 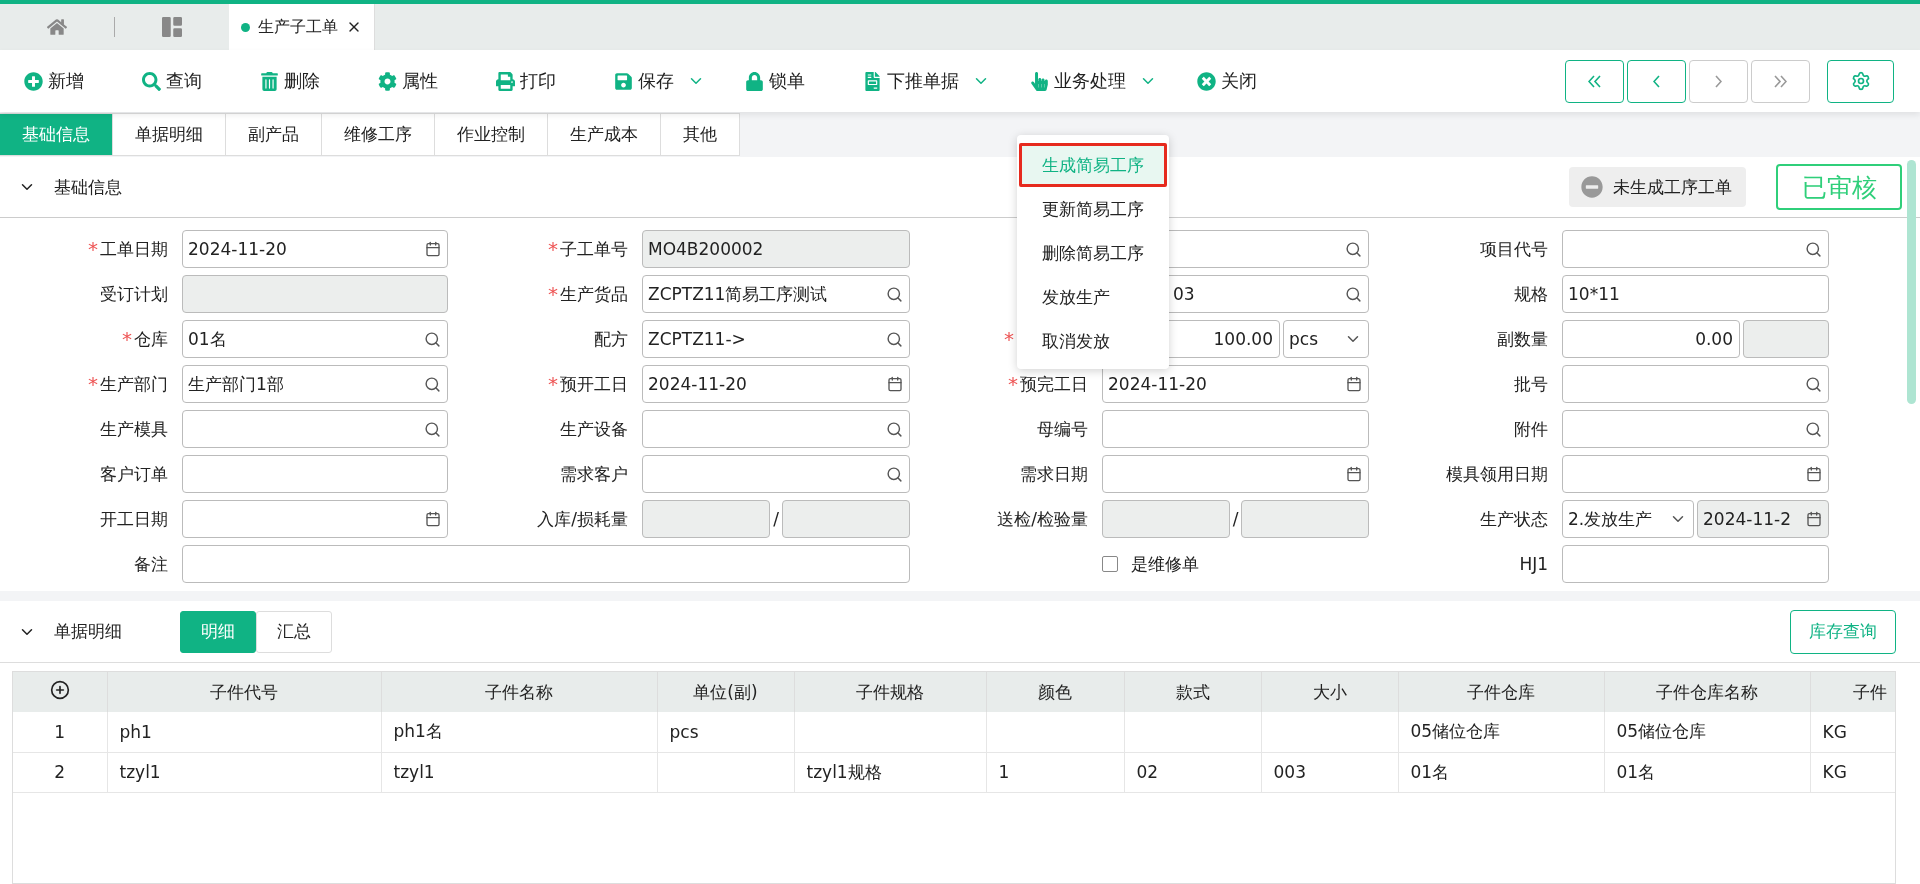 What do you see at coordinates (1242, 339) in the screenshot?
I see `field-value: 100.00` at bounding box center [1242, 339].